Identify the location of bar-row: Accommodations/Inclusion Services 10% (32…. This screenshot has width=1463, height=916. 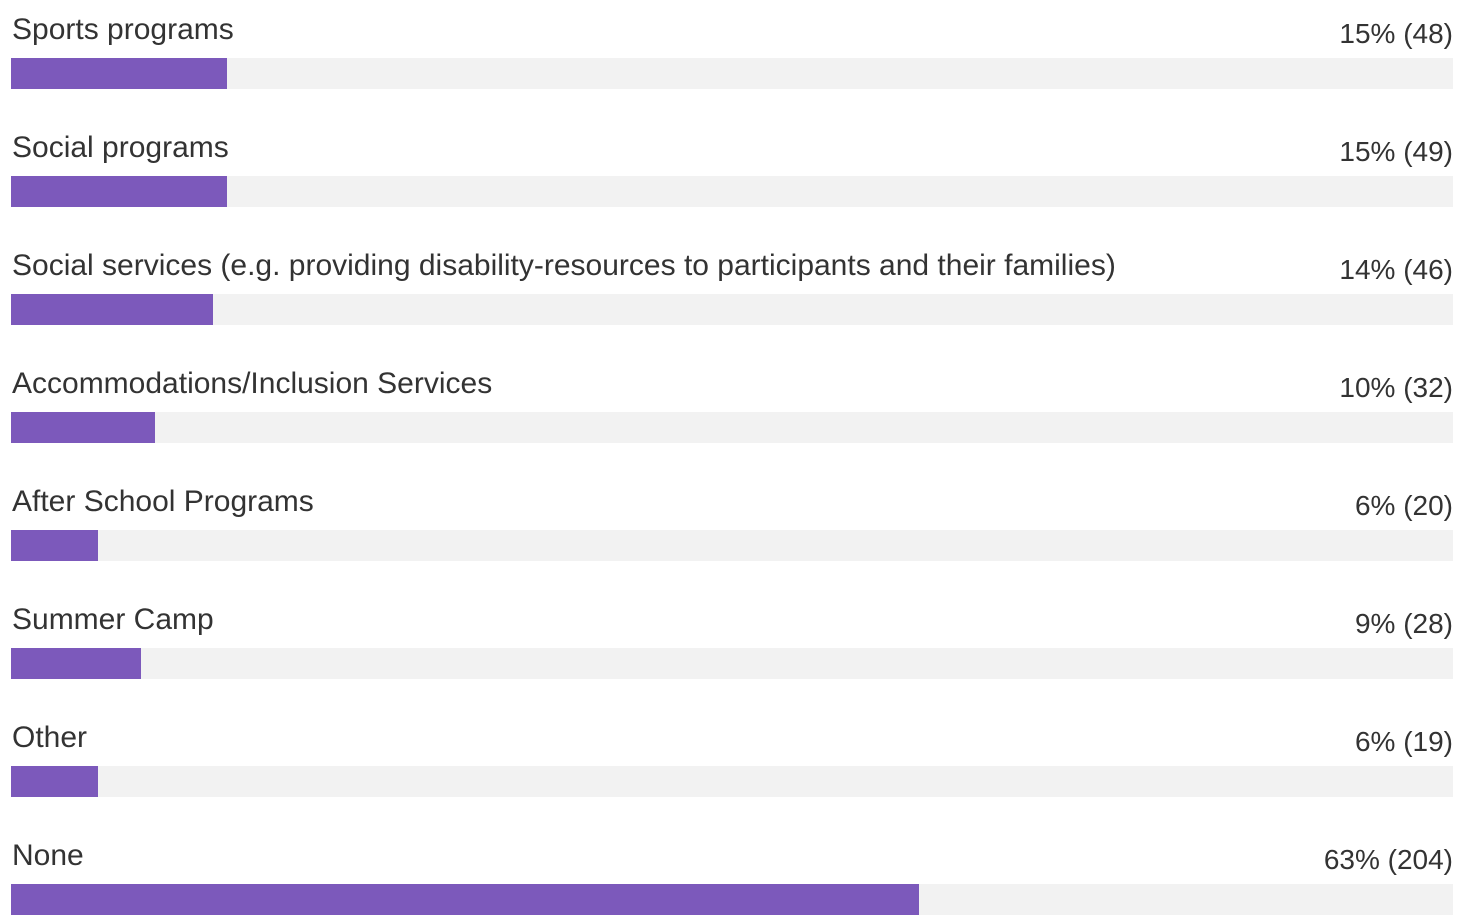
(732, 399).